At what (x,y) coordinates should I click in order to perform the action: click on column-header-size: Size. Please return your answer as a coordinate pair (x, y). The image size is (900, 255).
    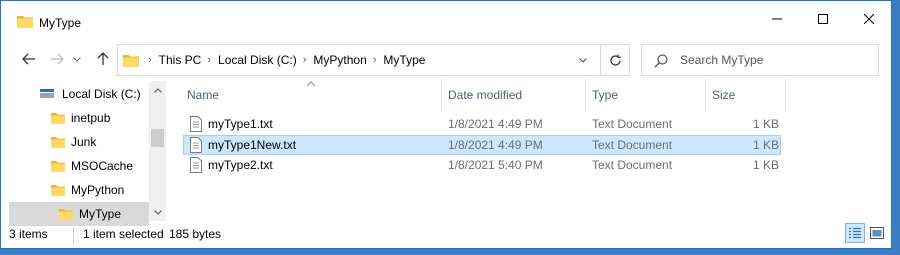
    Looking at the image, I should click on (745, 95).